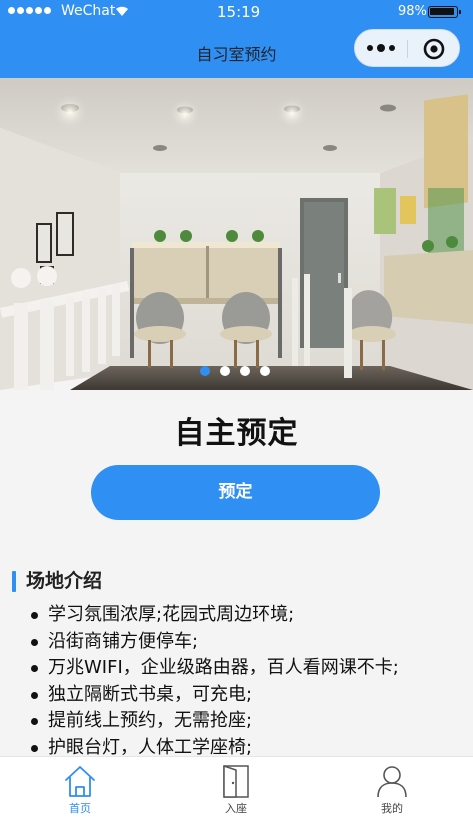 This screenshot has width=473, height=819. What do you see at coordinates (214, 642) in the screenshot?
I see `feature-item: 沿街商铺方便停车;` at bounding box center [214, 642].